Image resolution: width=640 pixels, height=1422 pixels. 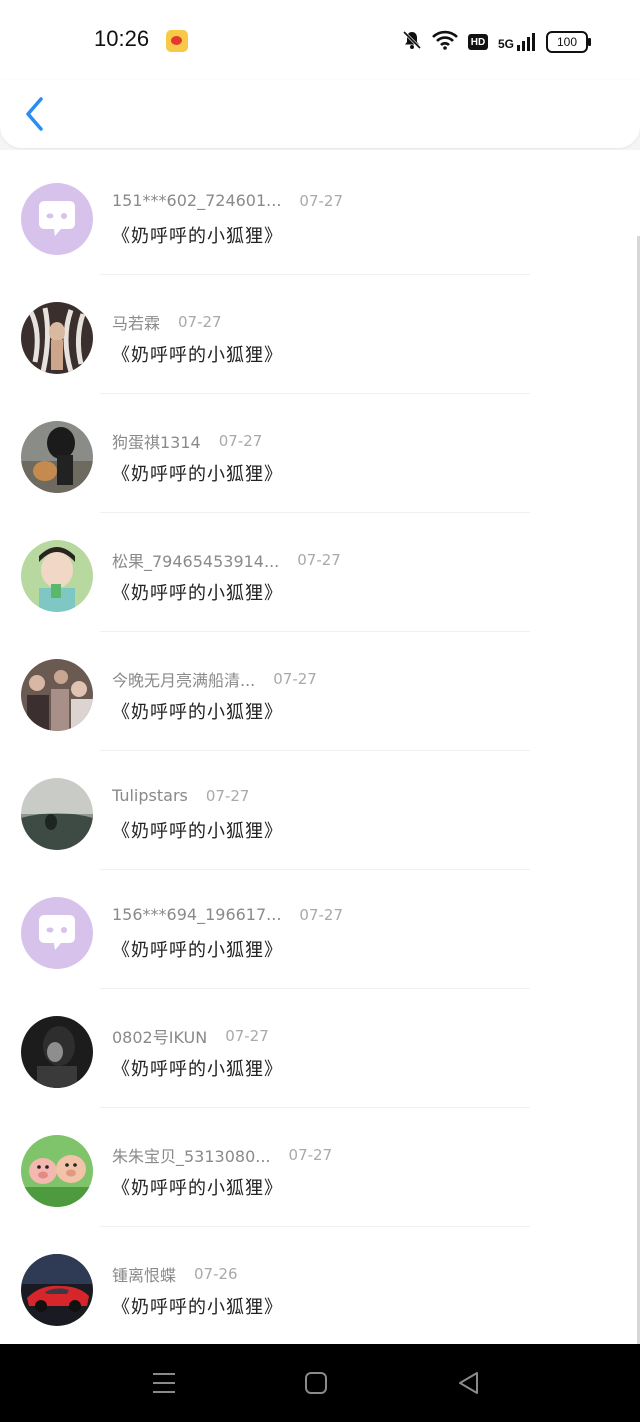 I want to click on entry-meta: 151***602_724601... 07-27, so click(x=227, y=200).